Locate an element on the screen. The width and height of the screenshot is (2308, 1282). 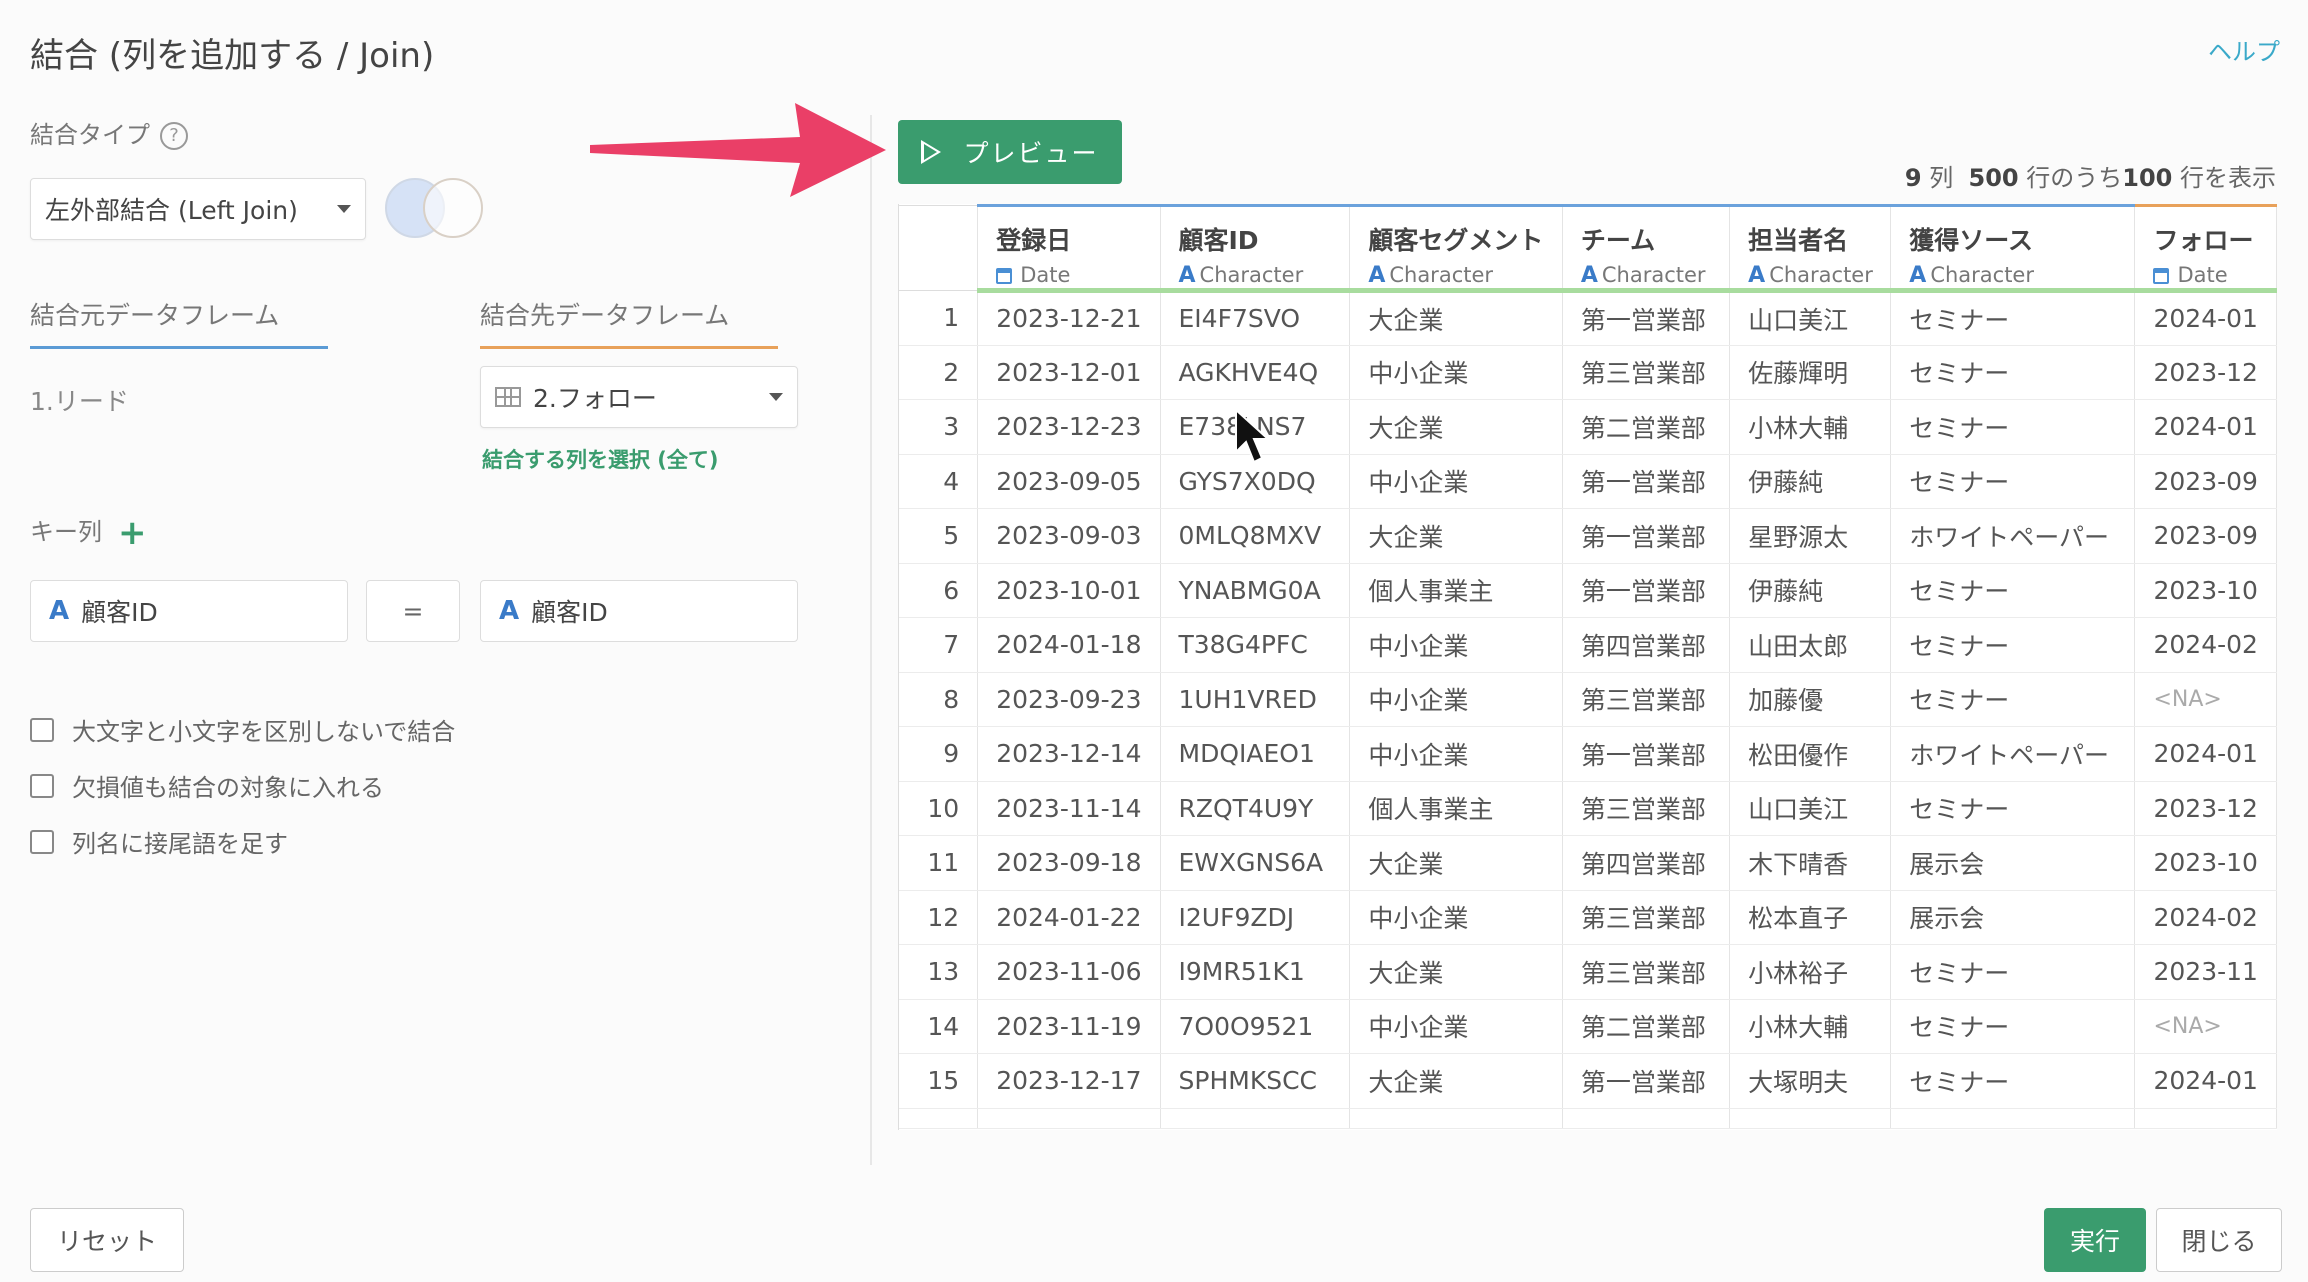
include-na-checkbox: 欠損値も結合の対象に入れる is located at coordinates (207, 785).